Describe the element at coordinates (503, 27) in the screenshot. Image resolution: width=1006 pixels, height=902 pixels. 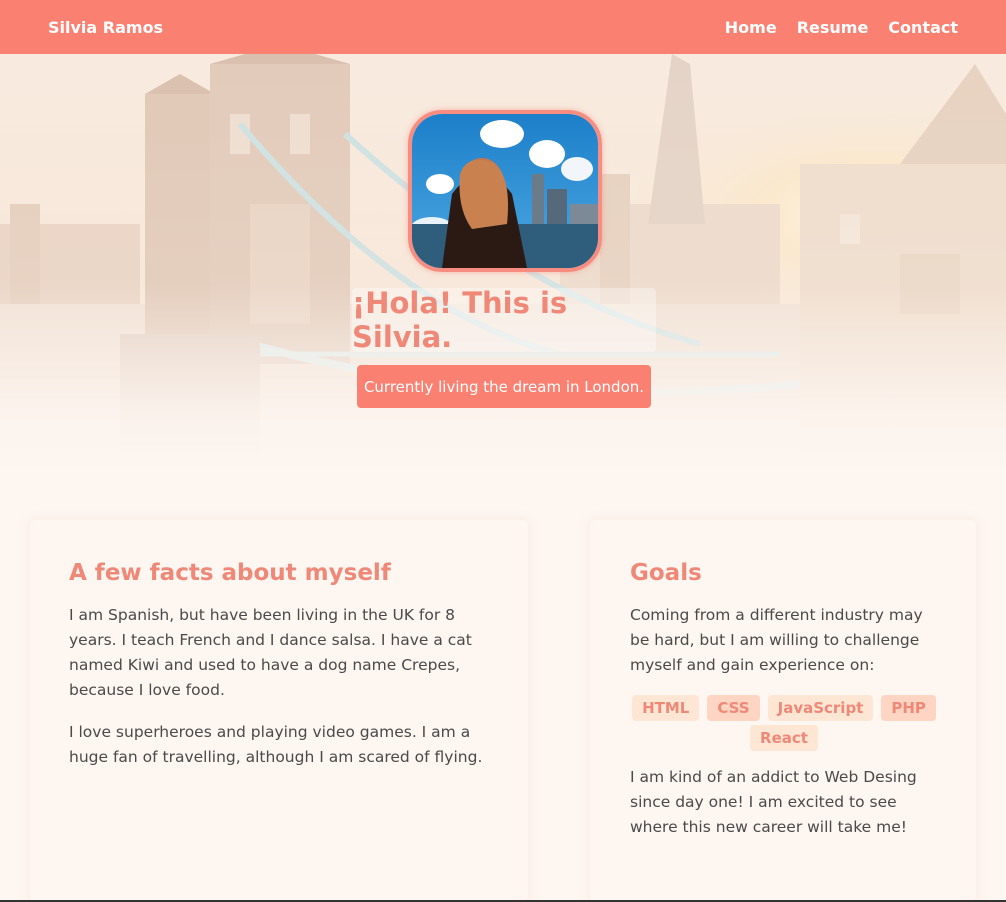
I see `navbar: Silvia Ramos Home Resume Contact` at that location.